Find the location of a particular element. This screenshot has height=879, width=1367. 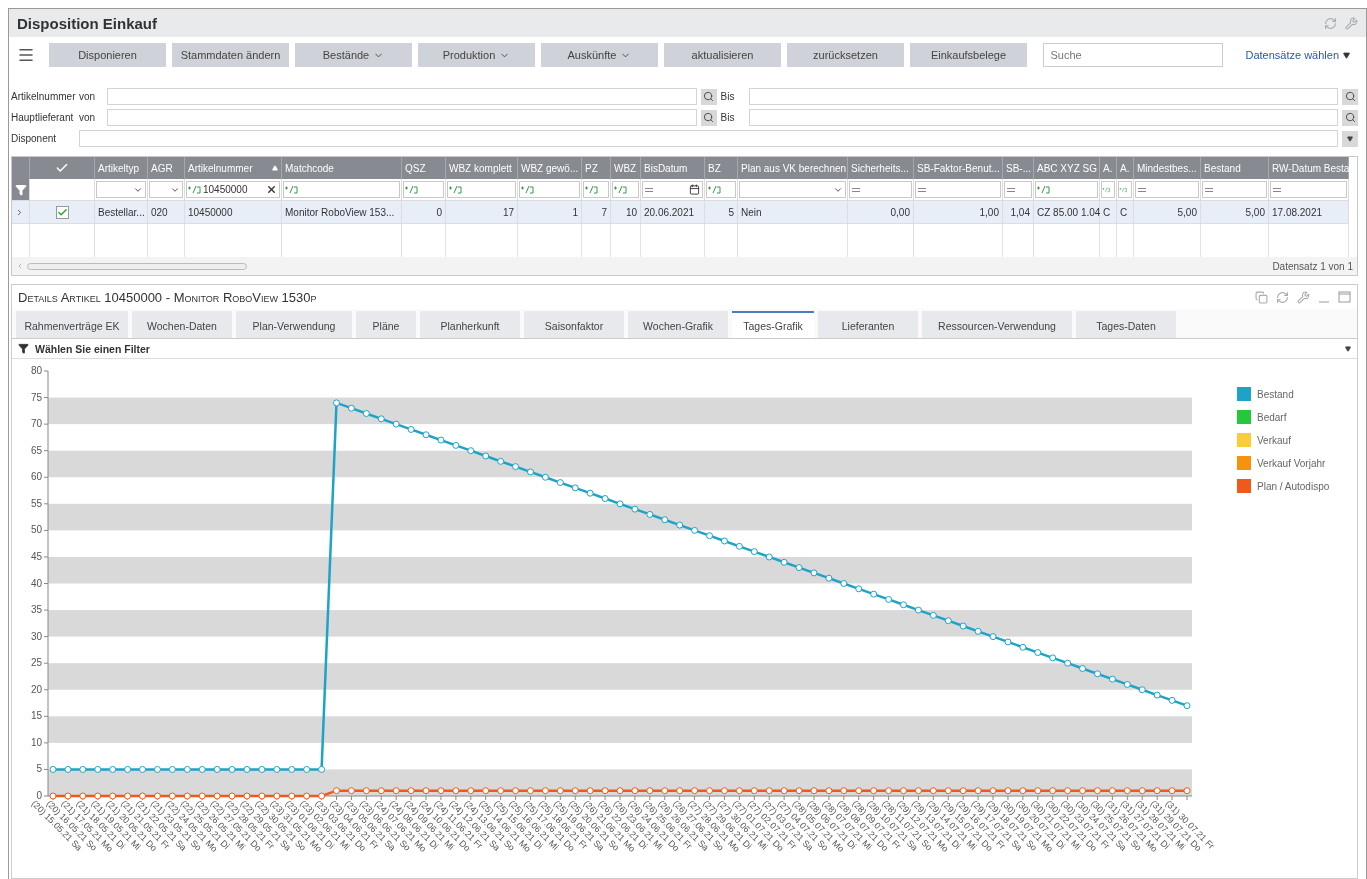

search-field: Suche is located at coordinates (1133, 55).